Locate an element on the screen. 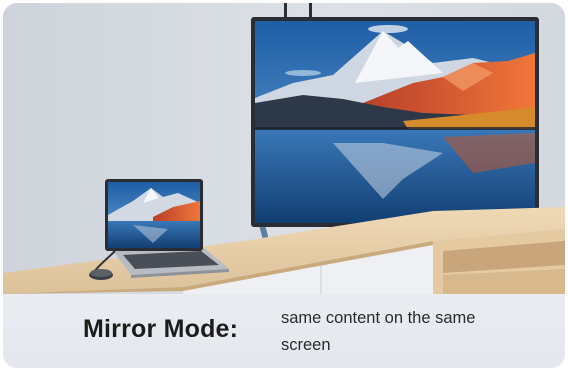  adapter-icon is located at coordinates (101, 274).